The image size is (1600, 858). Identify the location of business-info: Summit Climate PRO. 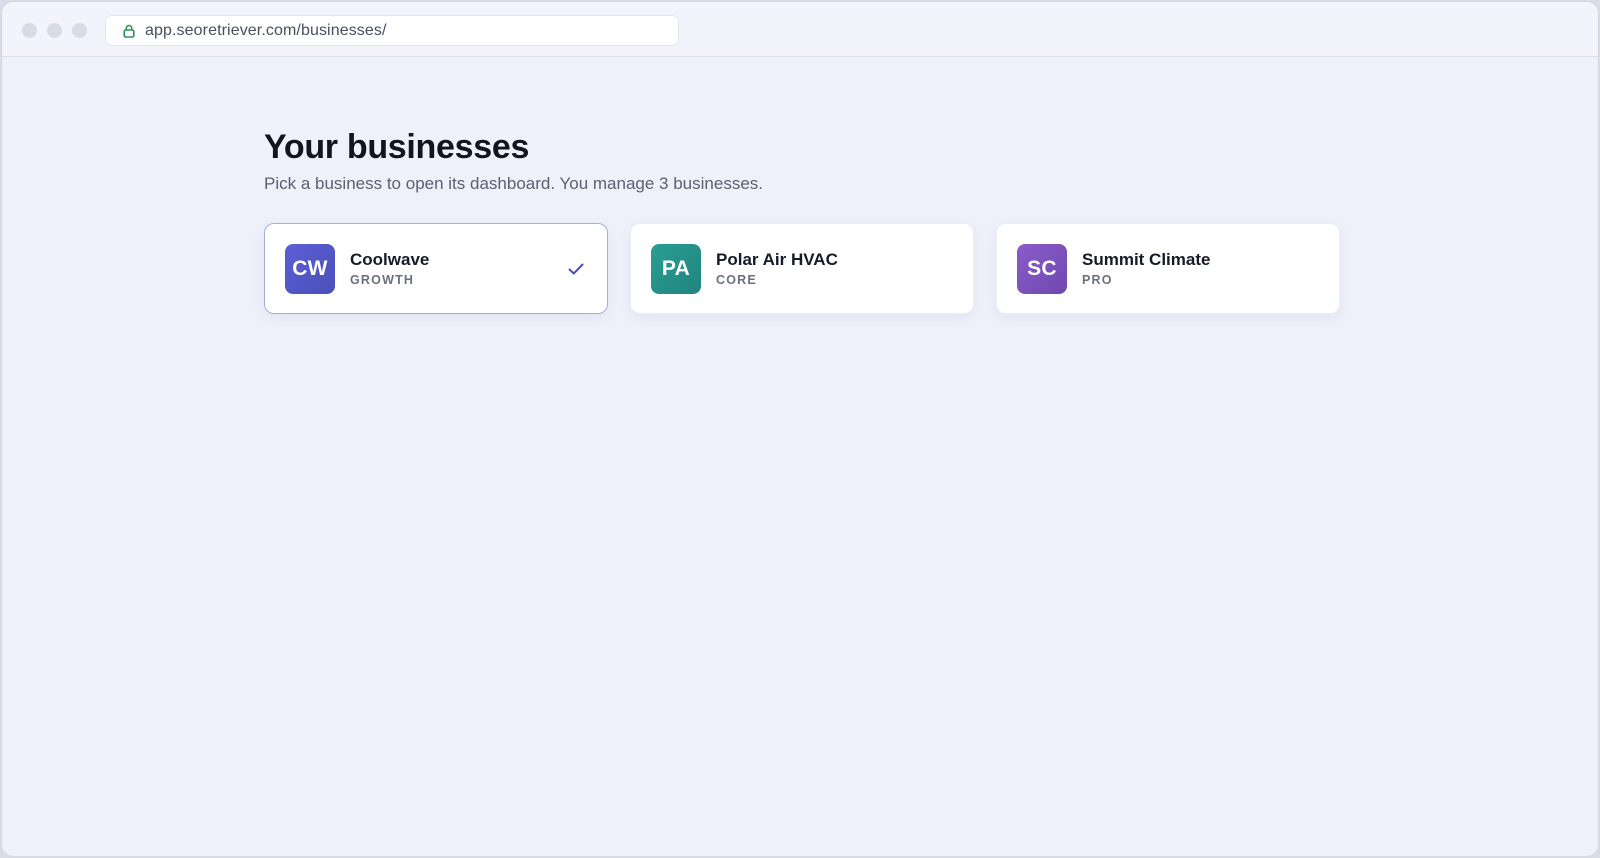
(1146, 269).